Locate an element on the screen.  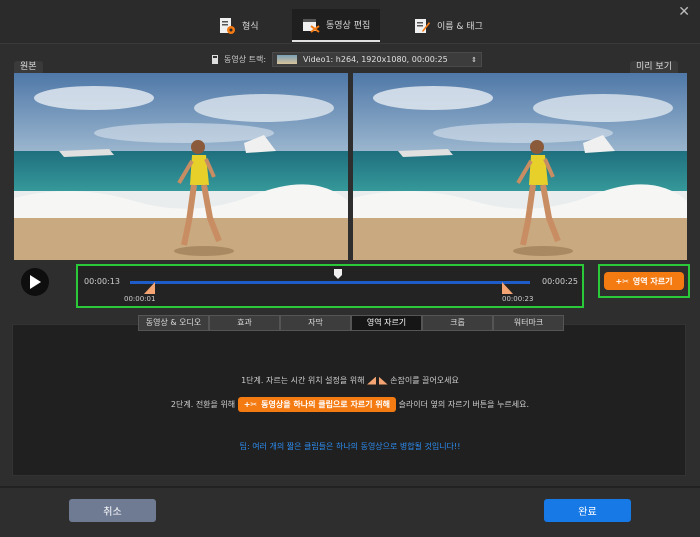
inline-cut-button: +✂ 동영상을 하나의 클립으로 자르기 위해 is located at coordinates (317, 404).